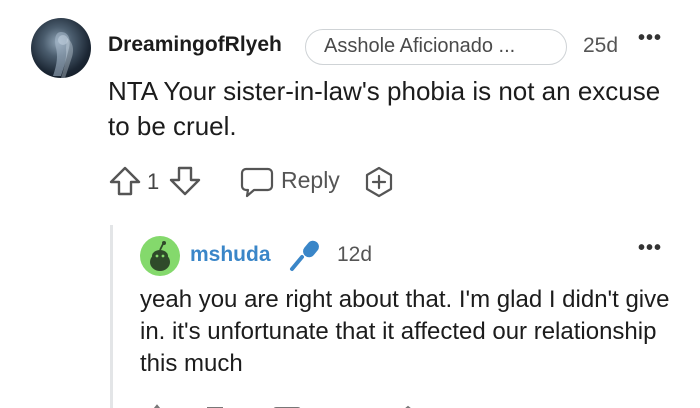  I want to click on arrow-down-icon, so click(185, 181).